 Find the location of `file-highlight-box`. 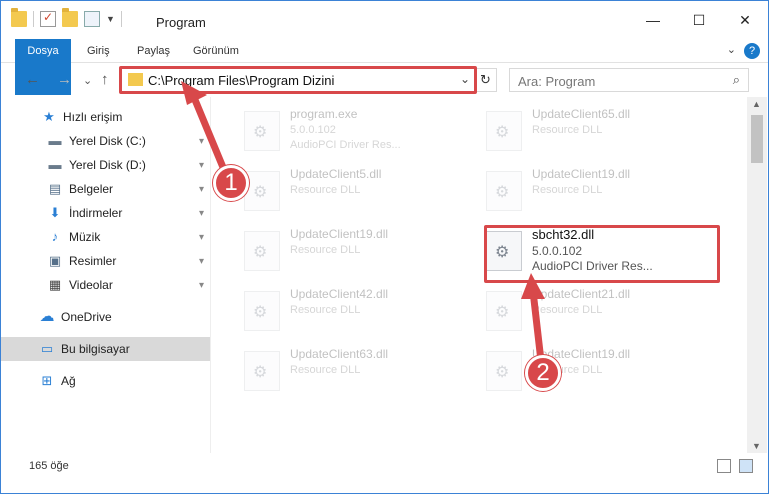

file-highlight-box is located at coordinates (602, 254).